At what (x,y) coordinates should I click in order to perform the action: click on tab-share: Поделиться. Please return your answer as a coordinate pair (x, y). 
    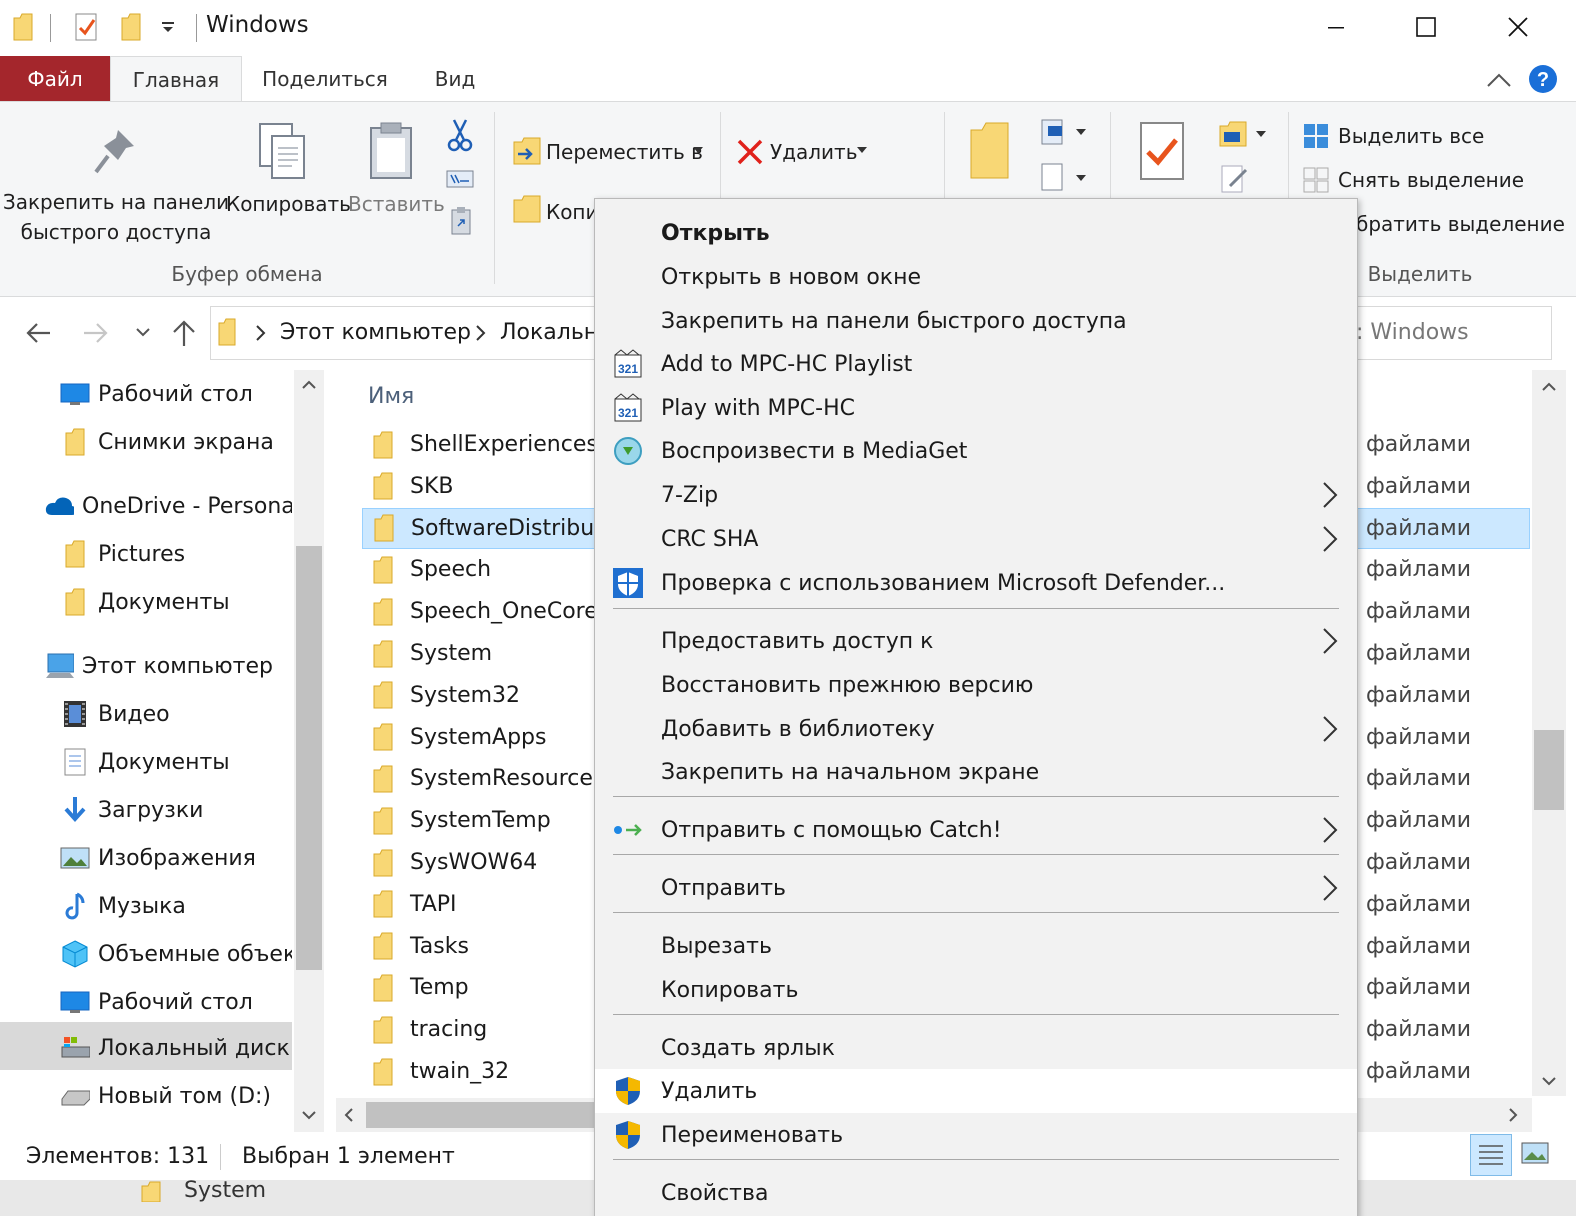
    Looking at the image, I should click on (325, 79).